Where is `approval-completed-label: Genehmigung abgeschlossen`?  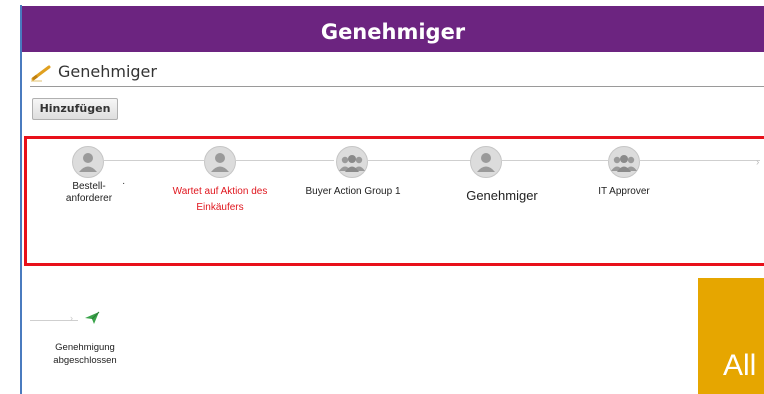
approval-completed-label: Genehmigung abgeschlossen is located at coordinates (85, 354).